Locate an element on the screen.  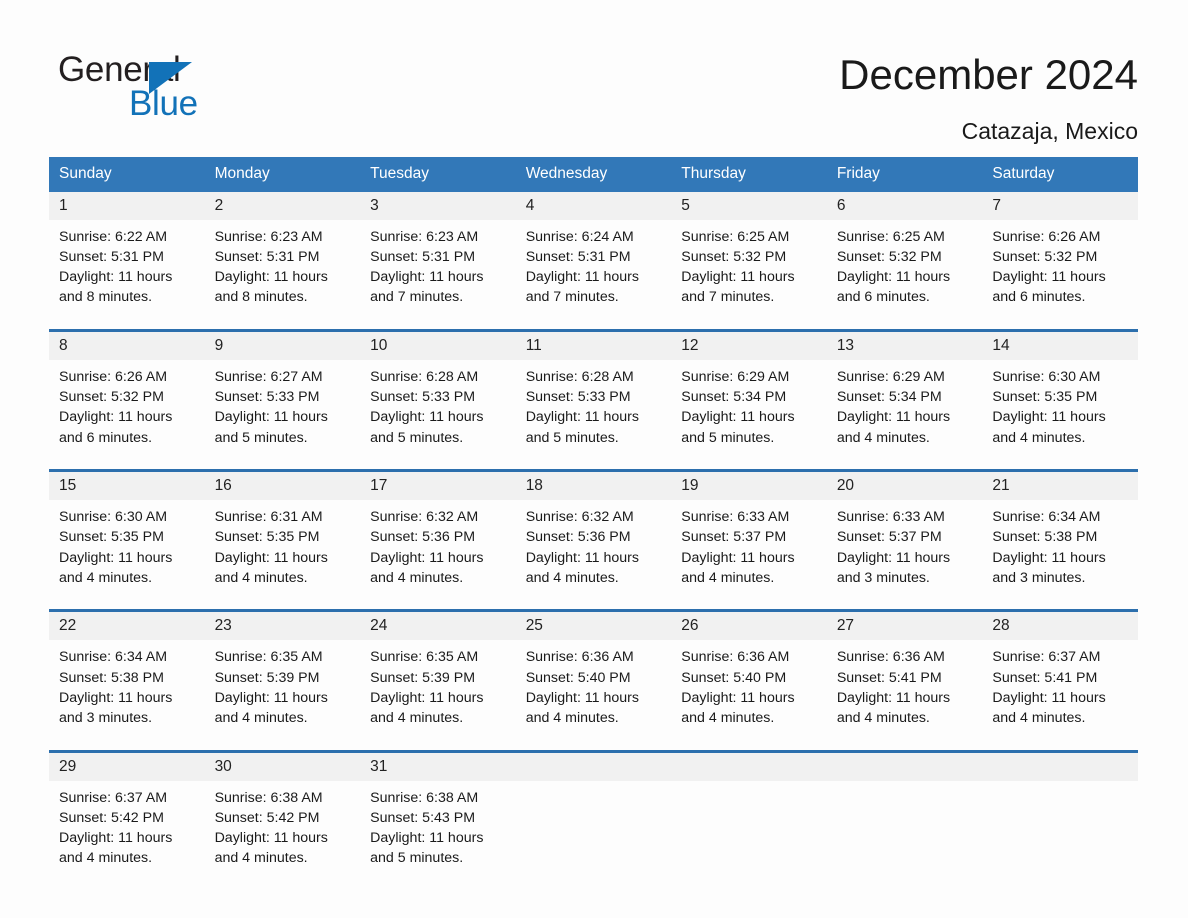
week-3-daynumbers: 15 16 17 18 19 20 21 is located at coordinates (593, 485).